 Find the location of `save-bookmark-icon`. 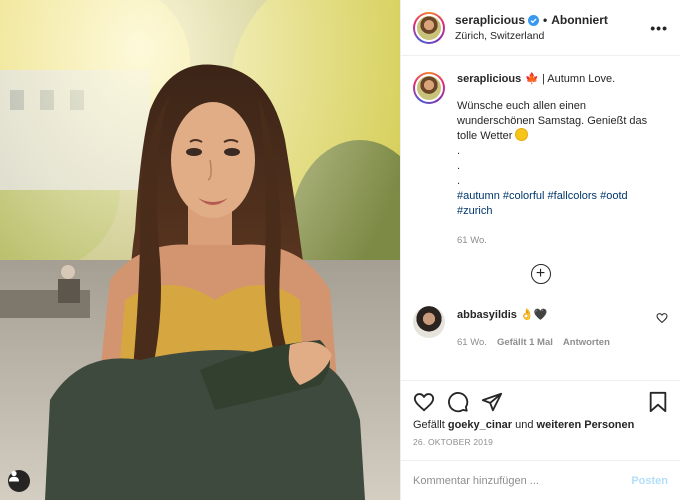

save-bookmark-icon is located at coordinates (658, 402).